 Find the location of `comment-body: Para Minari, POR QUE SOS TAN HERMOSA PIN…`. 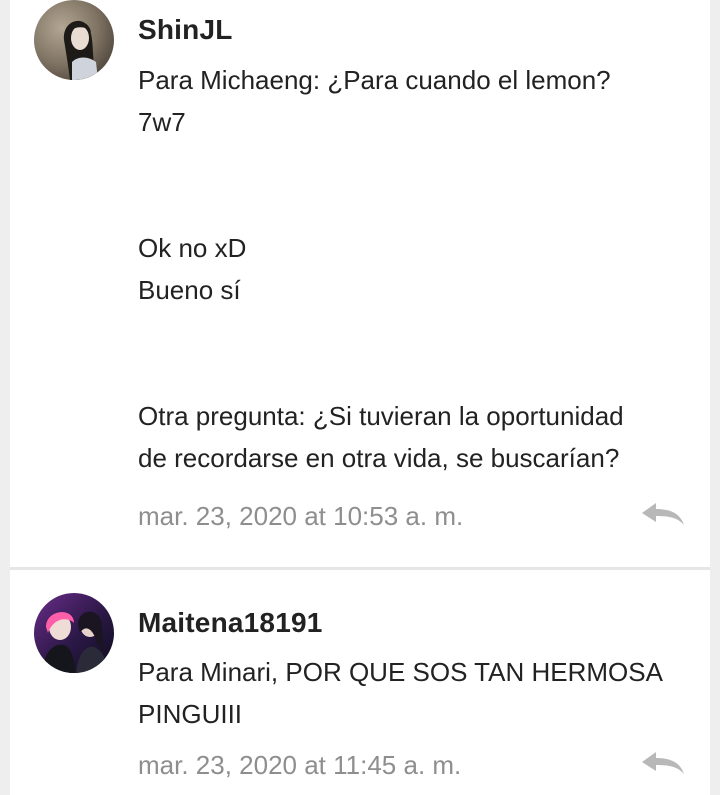

comment-body: Para Minari, POR QUE SOS TAN HERMOSA PIN… is located at coordinates (418, 693).